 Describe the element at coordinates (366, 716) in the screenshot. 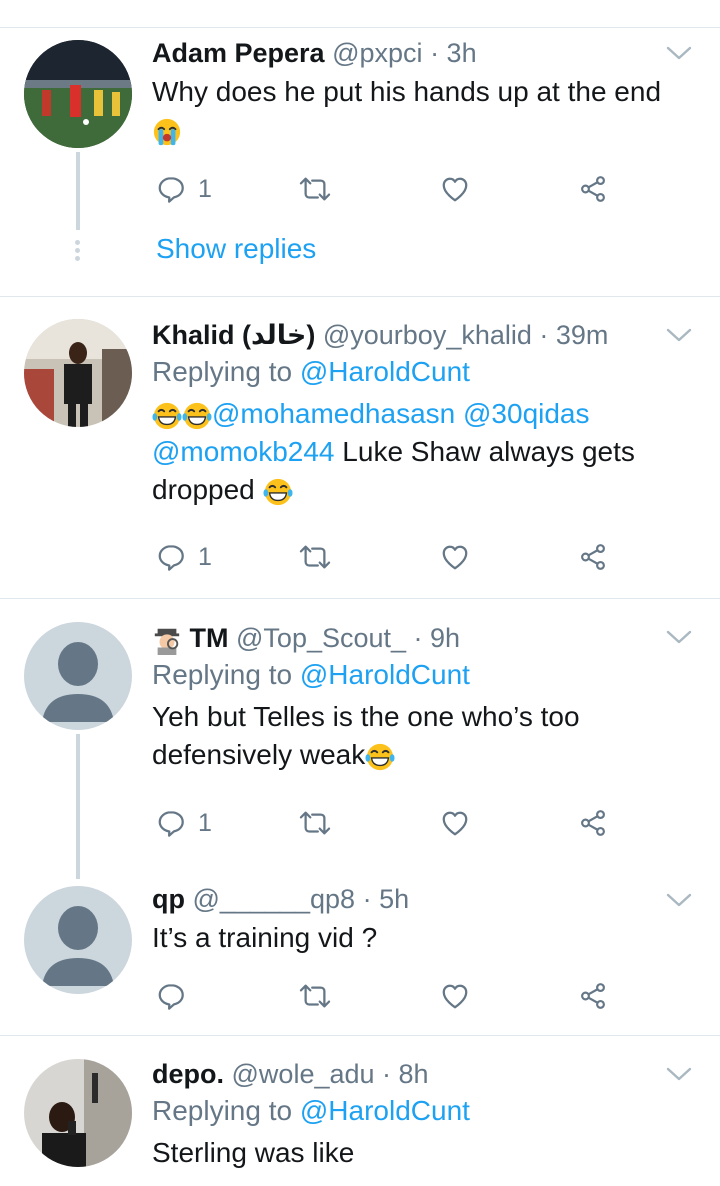

I see `tweet-text-line: Yeh but Telles is the one who’s too` at that location.